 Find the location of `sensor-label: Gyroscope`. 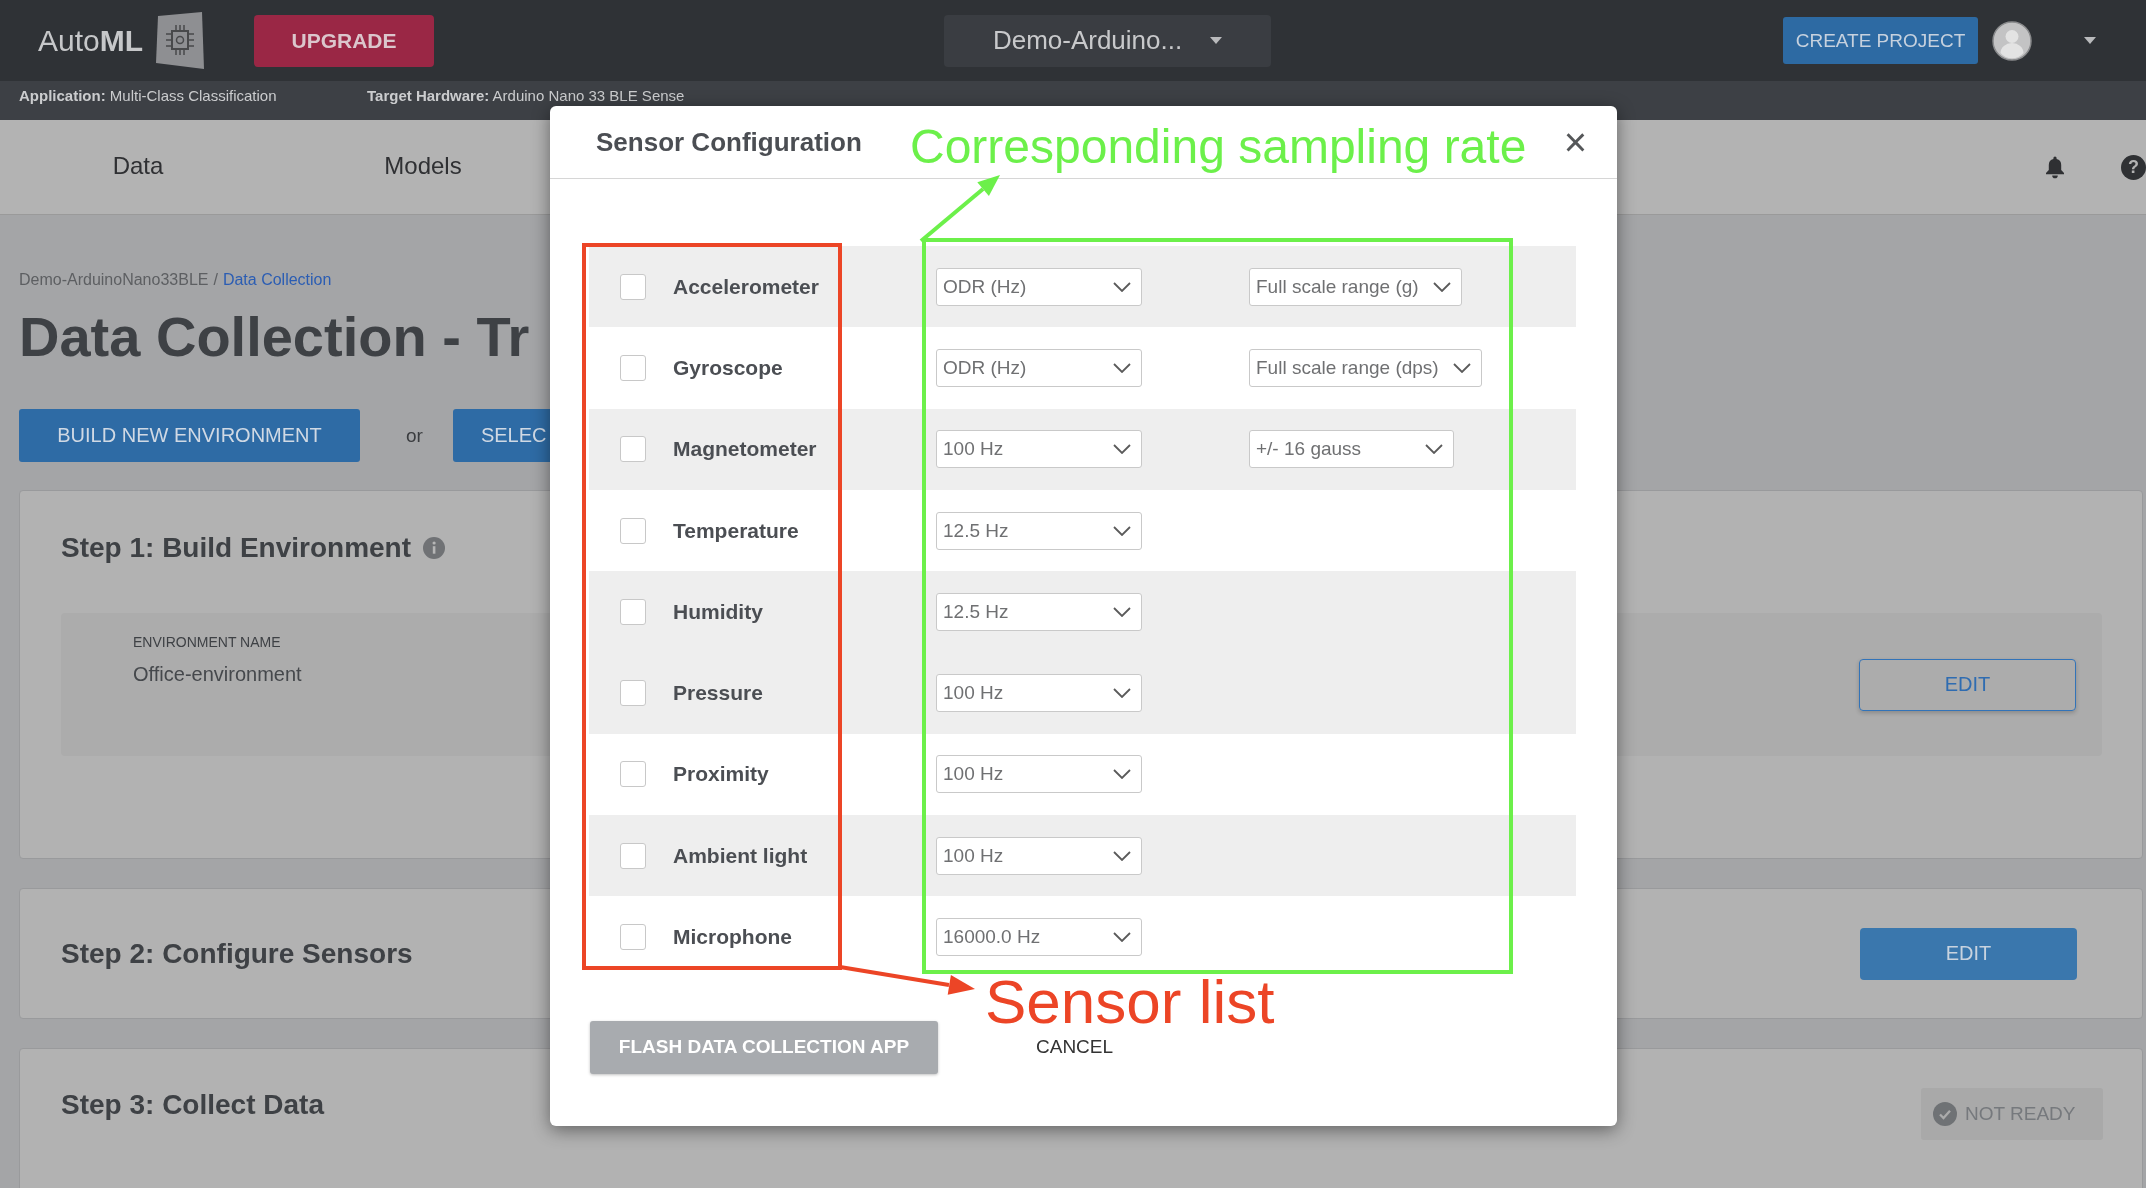

sensor-label: Gyroscope is located at coordinates (728, 367).